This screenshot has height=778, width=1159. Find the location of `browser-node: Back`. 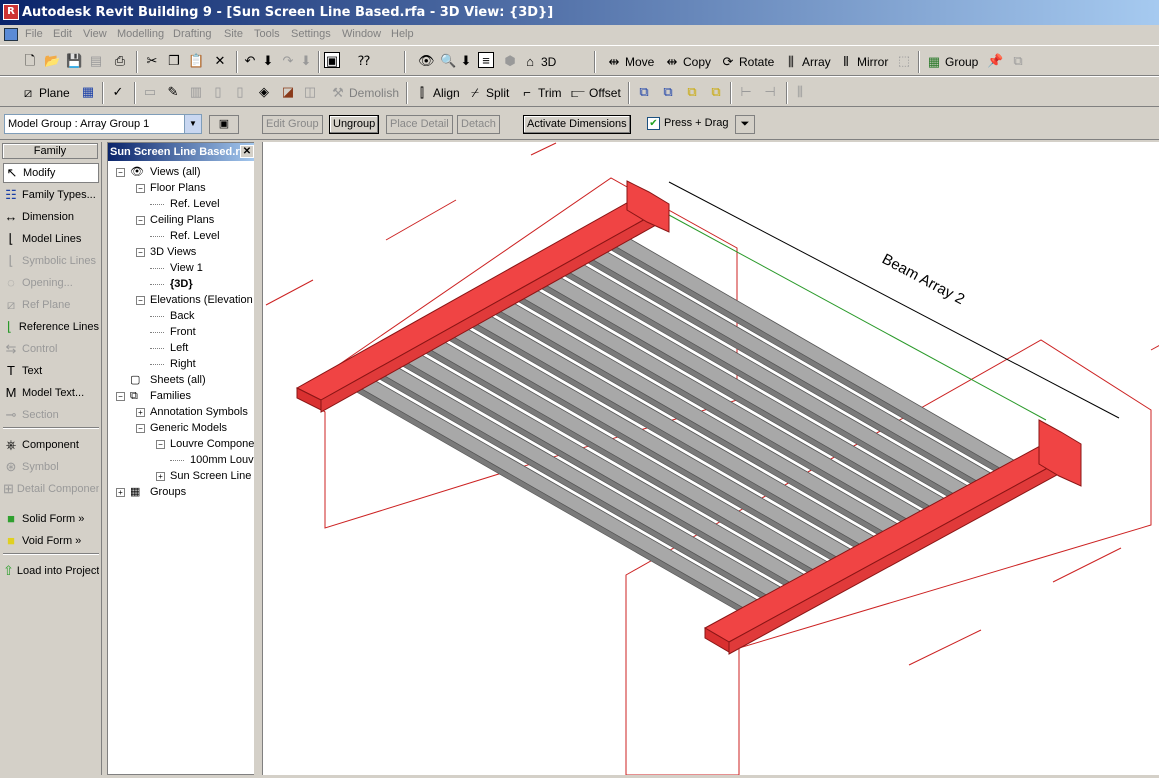

browser-node: Back is located at coordinates (182, 316).